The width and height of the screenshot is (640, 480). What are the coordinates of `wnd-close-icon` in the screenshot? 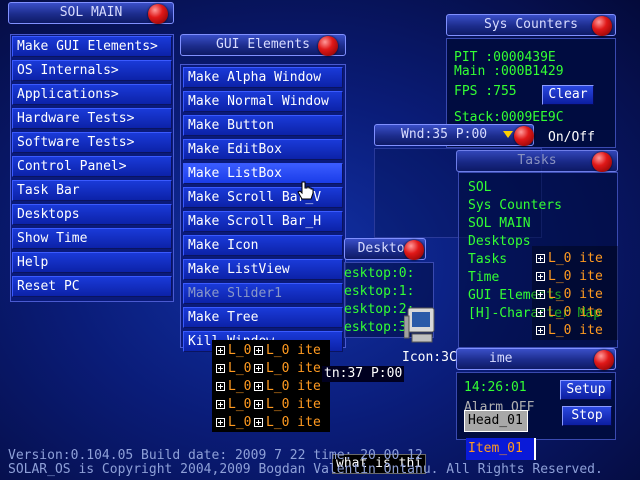 It's located at (524, 136).